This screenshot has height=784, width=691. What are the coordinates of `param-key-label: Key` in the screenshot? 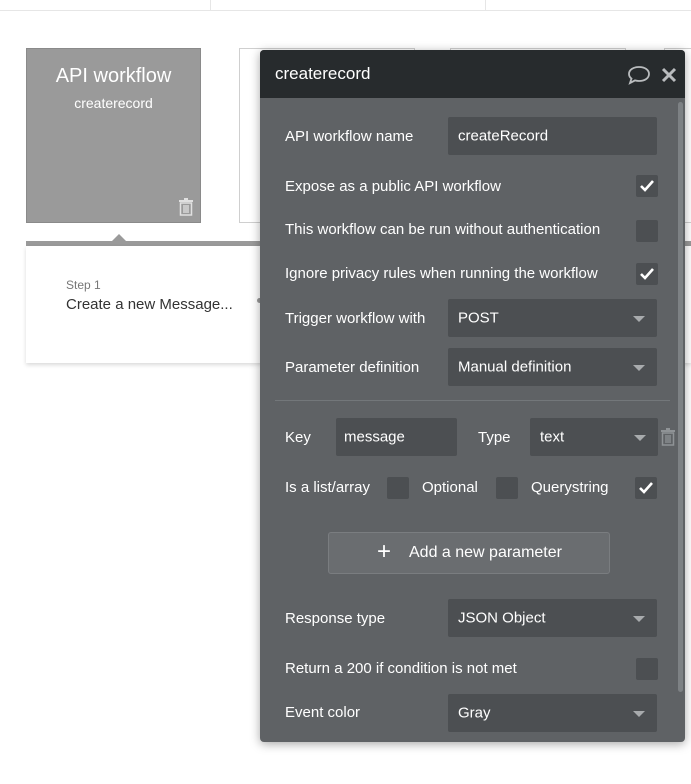 It's located at (298, 437).